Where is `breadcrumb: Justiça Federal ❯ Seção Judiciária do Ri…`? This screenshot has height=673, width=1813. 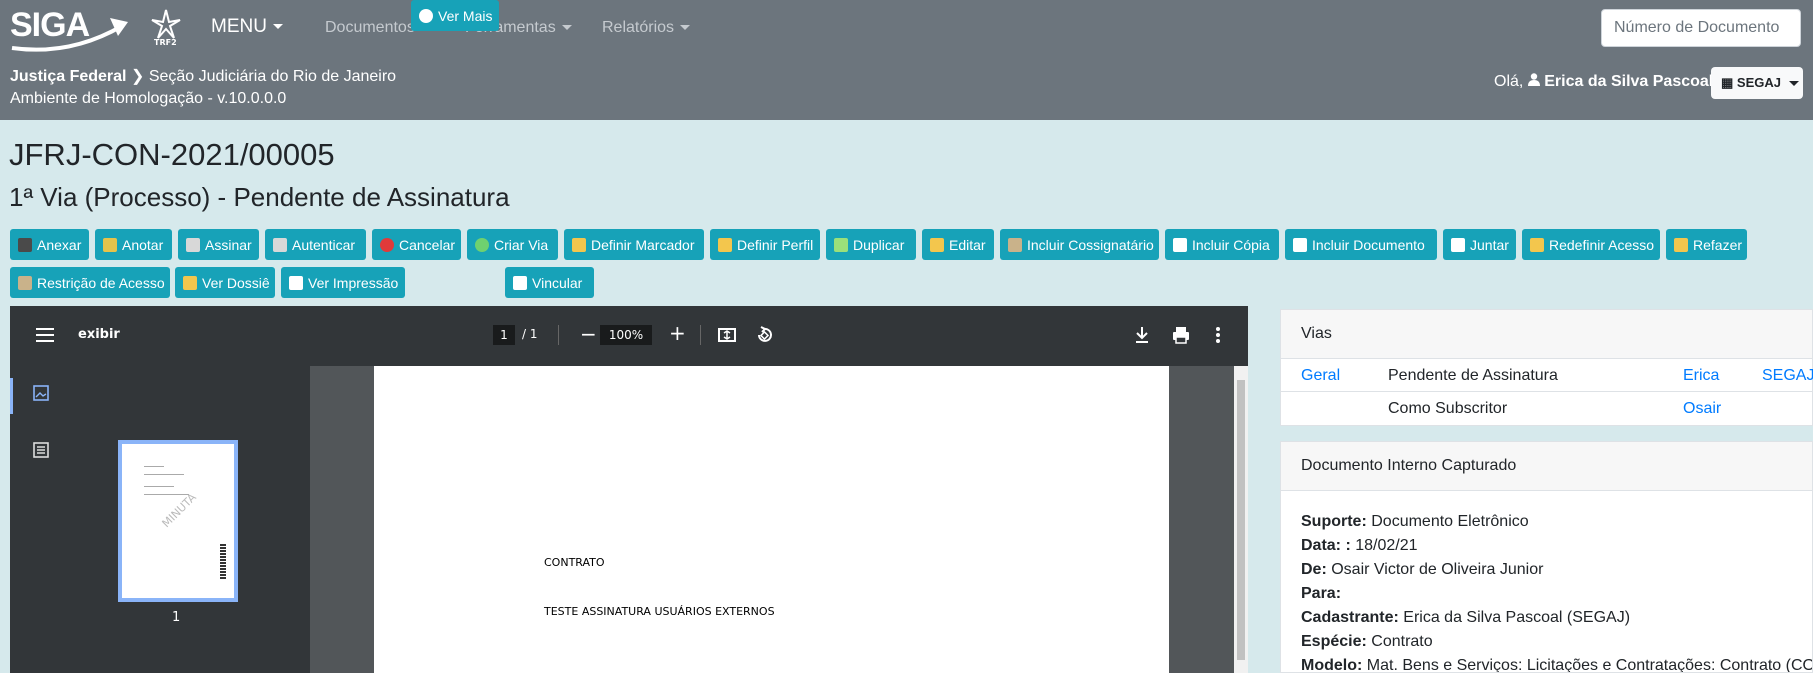 breadcrumb: Justiça Federal ❯ Seção Judiciária do Ri… is located at coordinates (203, 76).